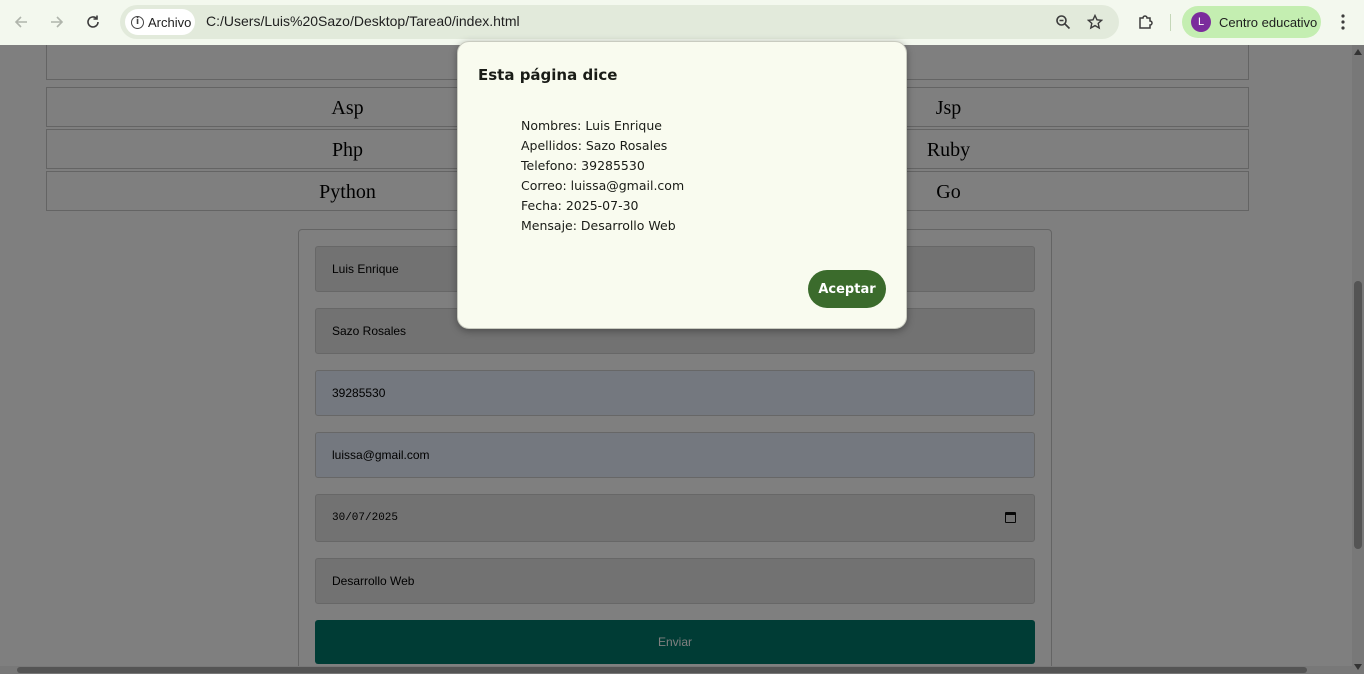  Describe the element at coordinates (1146, 22) in the screenshot. I see `extensions-puzzle-icon` at that location.